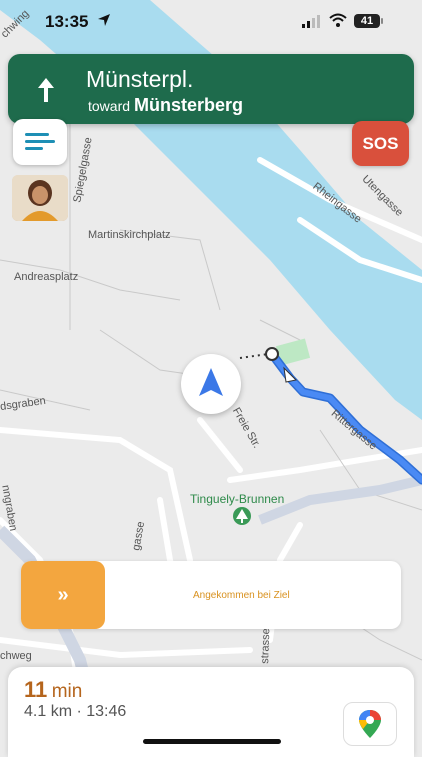 The width and height of the screenshot is (422, 757). I want to click on toward-line: toward Münsterberg, so click(165, 105).